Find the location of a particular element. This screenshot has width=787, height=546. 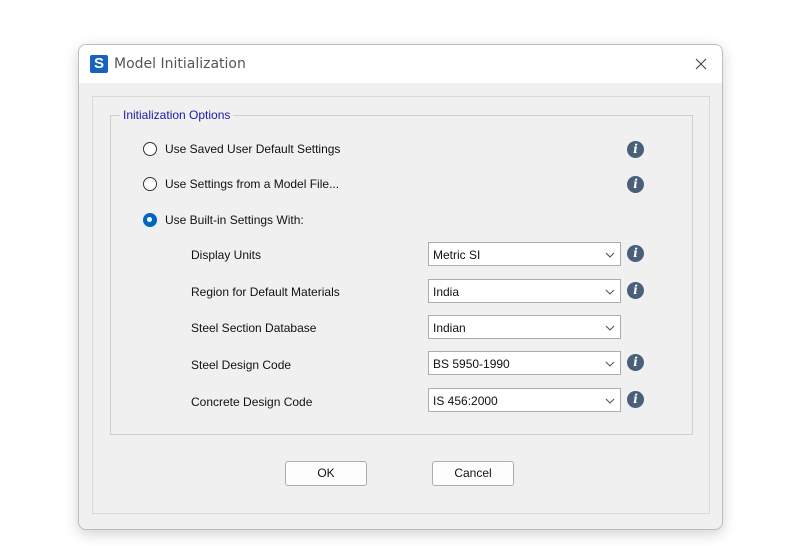

select-value: Indian is located at coordinates (449, 328).